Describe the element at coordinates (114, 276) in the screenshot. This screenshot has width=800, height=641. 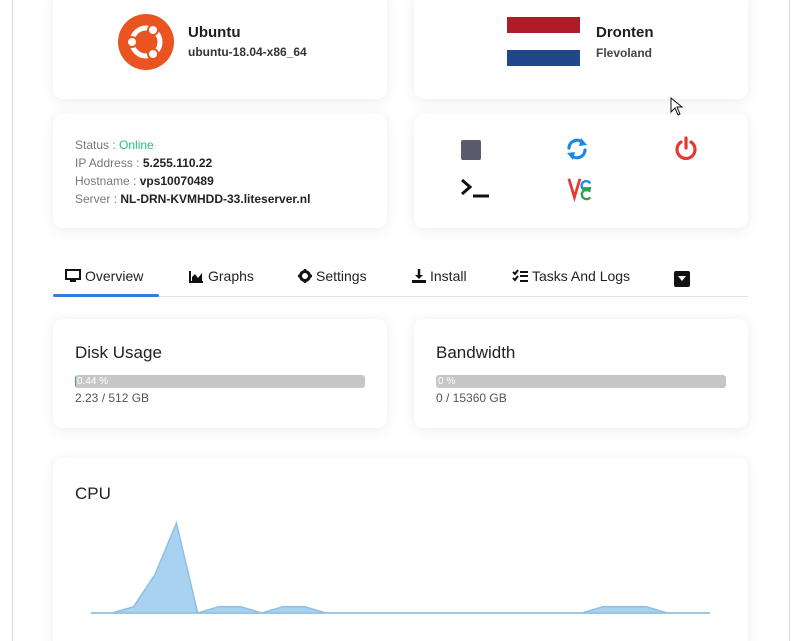
I see `tab-overview-label: Overview` at that location.